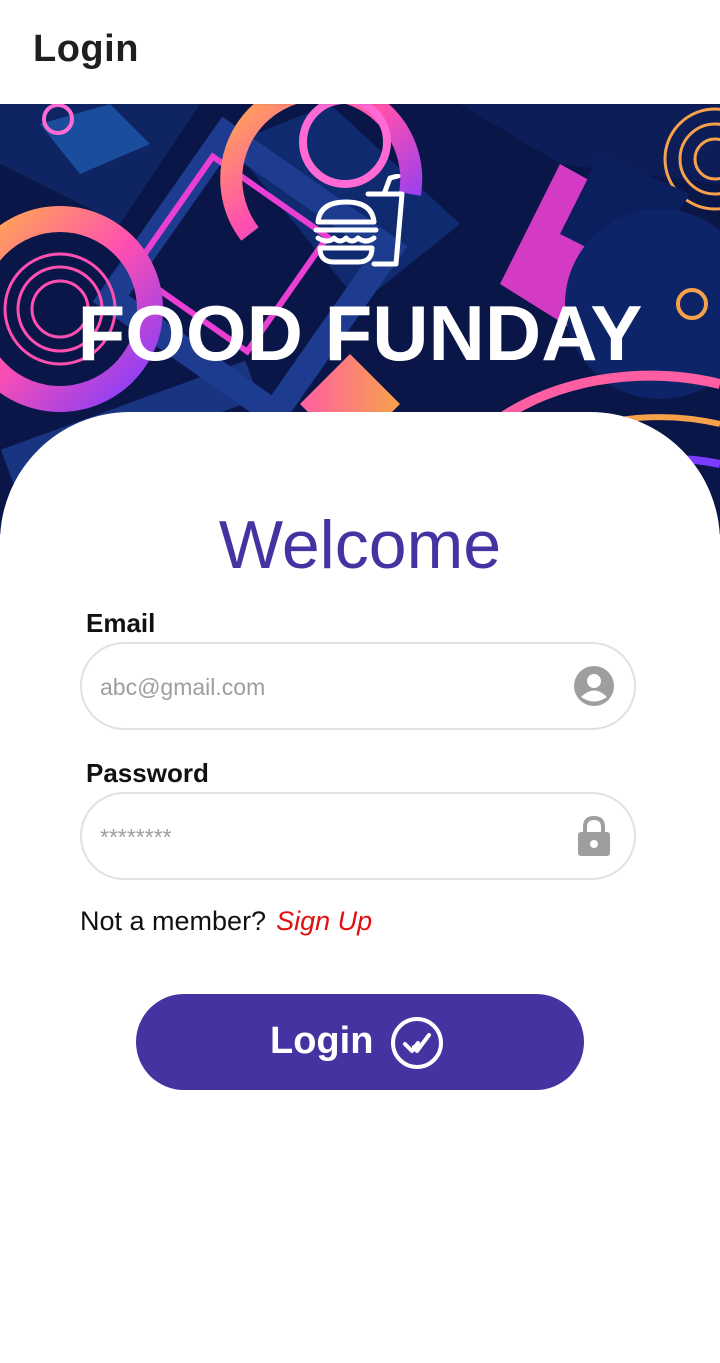 Image resolution: width=720 pixels, height=1363 pixels. Describe the element at coordinates (322, 1041) in the screenshot. I see `login-button-label: Login` at that location.